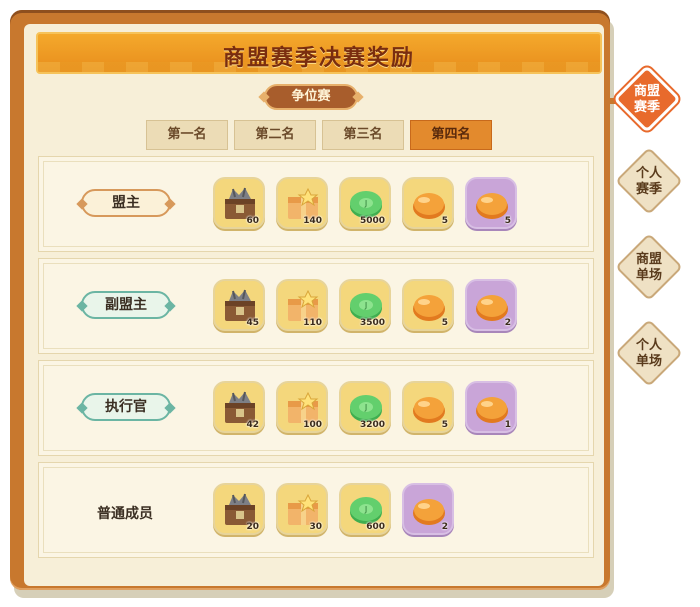  I want to click on reward-quantity: 100, so click(312, 425).